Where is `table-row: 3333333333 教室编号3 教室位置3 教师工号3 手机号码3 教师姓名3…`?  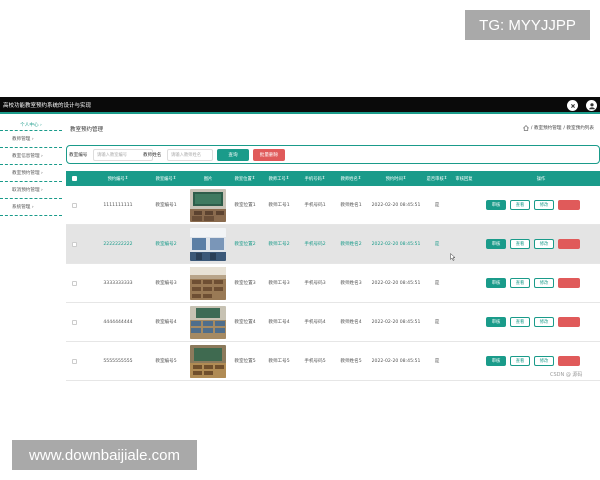 table-row: 3333333333 教室编号3 教室位置3 教师工号3 手机号码3 教师姓名3… is located at coordinates (333, 283).